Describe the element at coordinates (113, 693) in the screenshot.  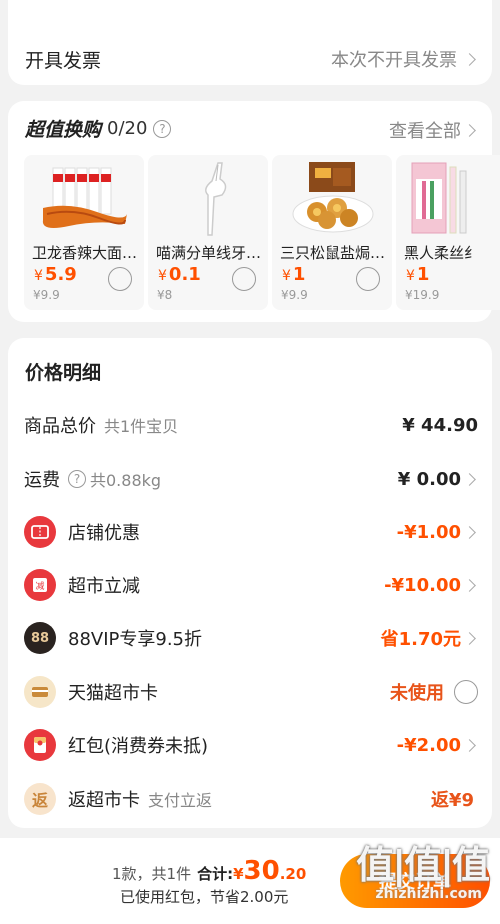
I see `row-label: 天猫超市卡` at that location.